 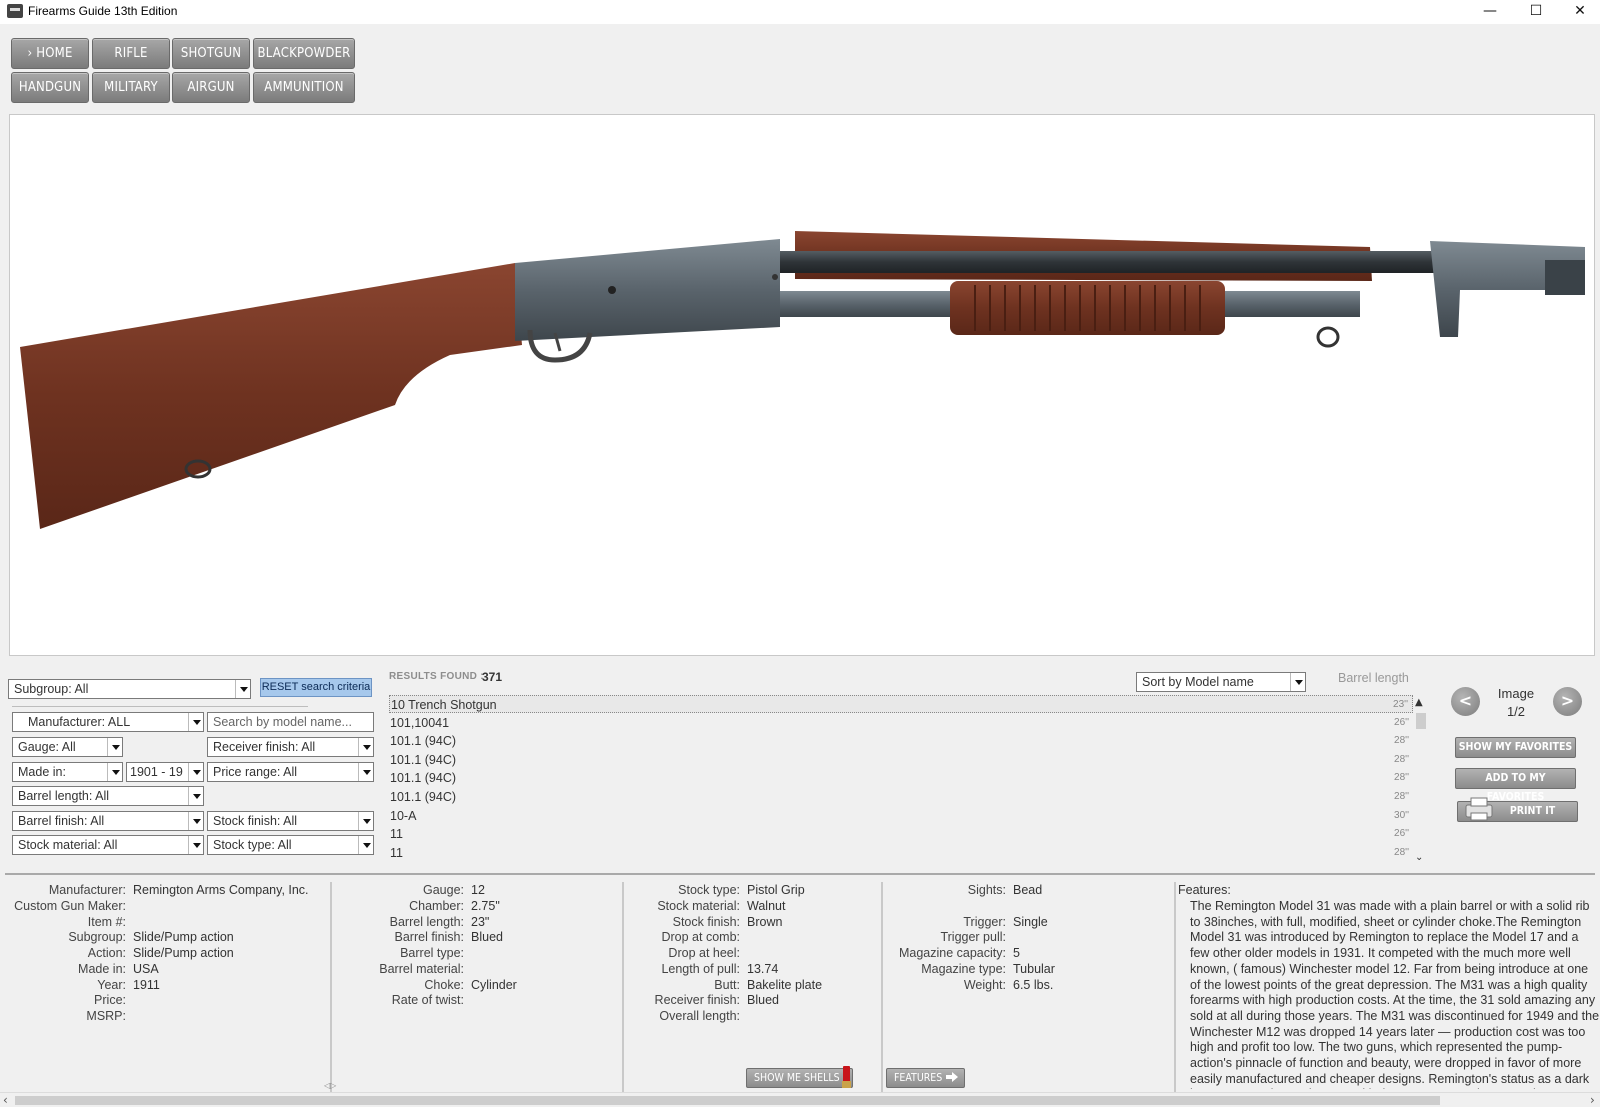 I want to click on detail-row: Butt: Bakelite plate, so click(x=726, y=986).